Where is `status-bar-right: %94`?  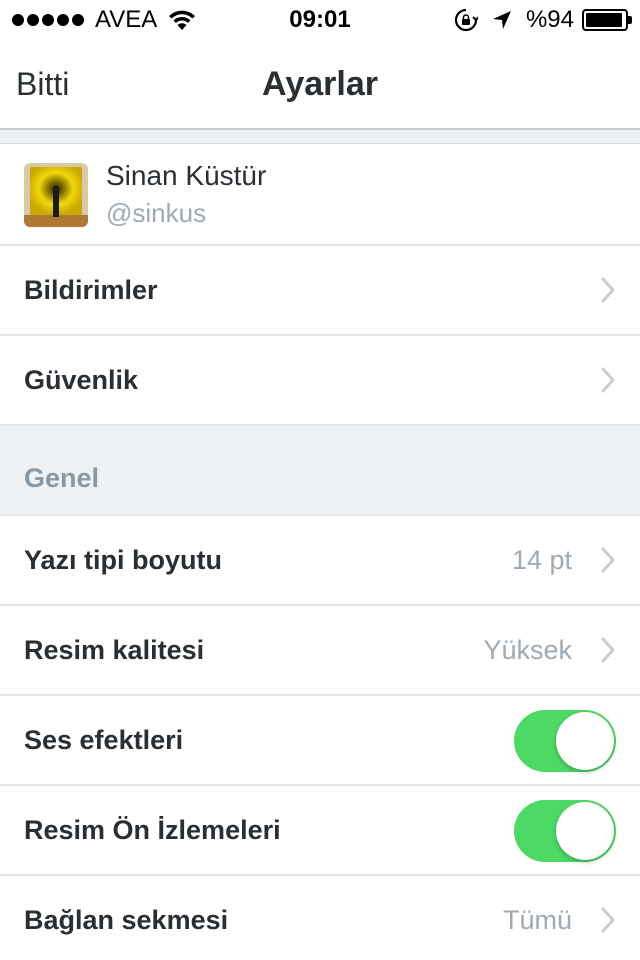 status-bar-right: %94 is located at coordinates (543, 20).